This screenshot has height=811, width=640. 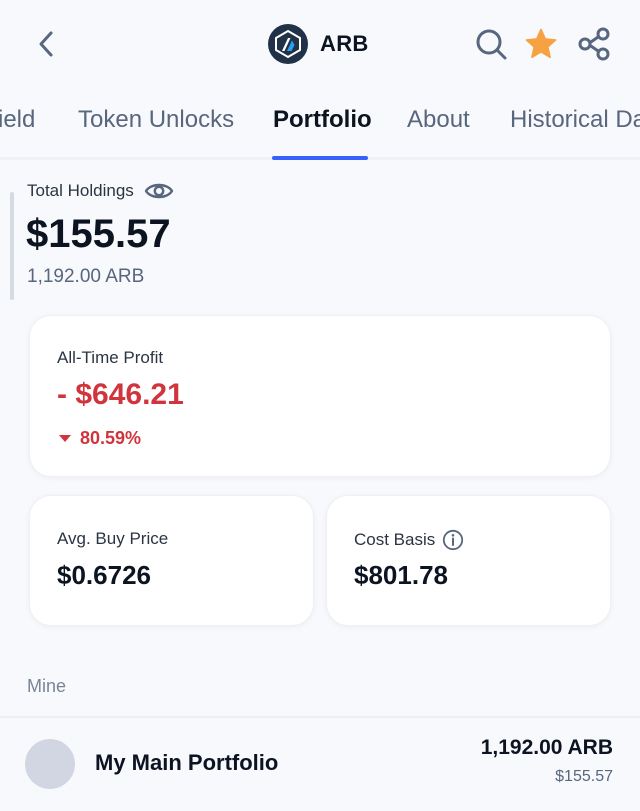 I want to click on all-time-profit-value: - $646.21, so click(x=120, y=394).